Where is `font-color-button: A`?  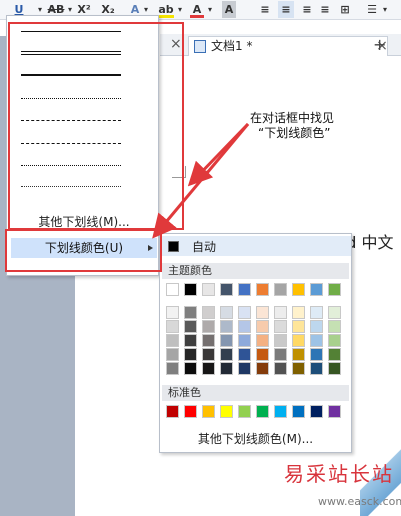 font-color-button: A is located at coordinates (197, 9).